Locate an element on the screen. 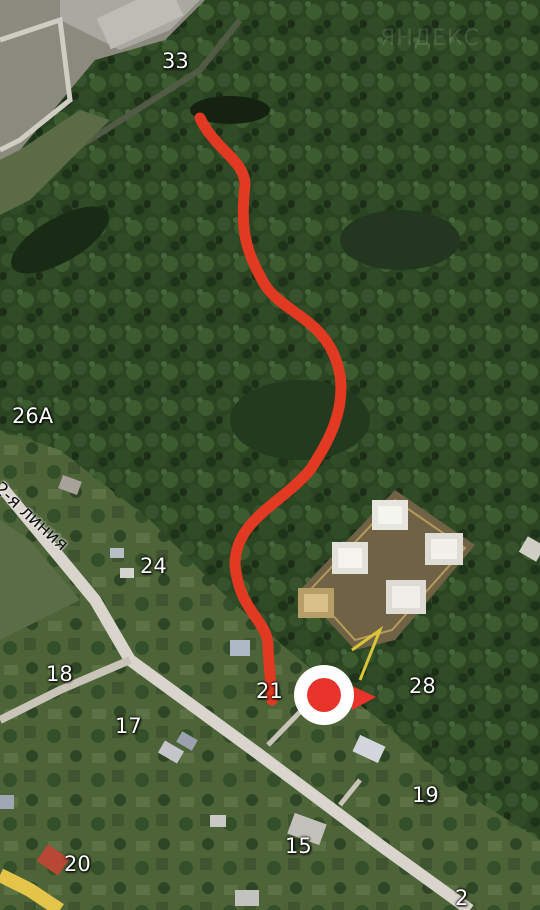 This screenshot has height=910, width=540. house-number-24: 24 is located at coordinates (153, 566).